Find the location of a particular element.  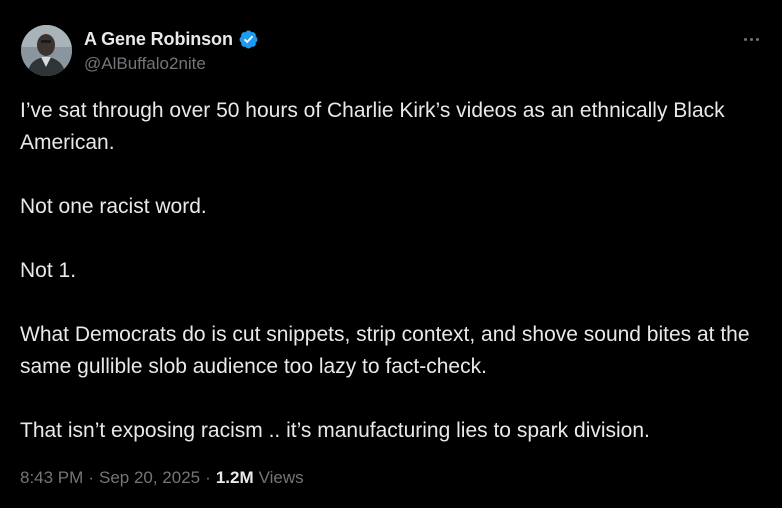

name-row: A Gene Robinson is located at coordinates (171, 39).